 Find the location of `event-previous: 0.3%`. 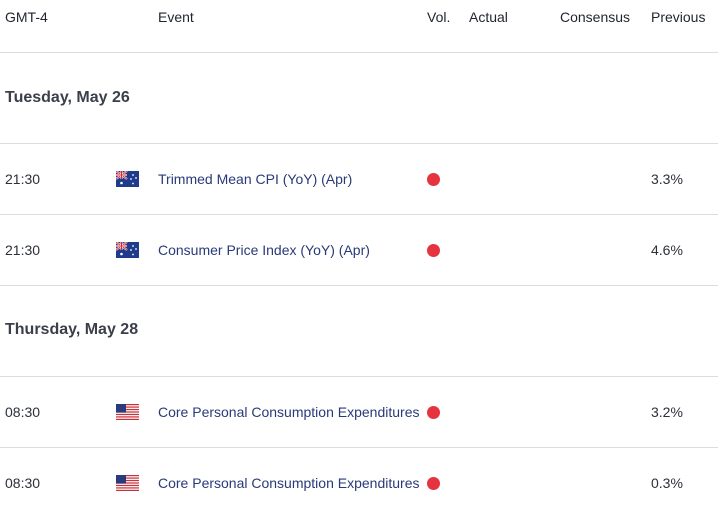

event-previous: 0.3% is located at coordinates (667, 483).